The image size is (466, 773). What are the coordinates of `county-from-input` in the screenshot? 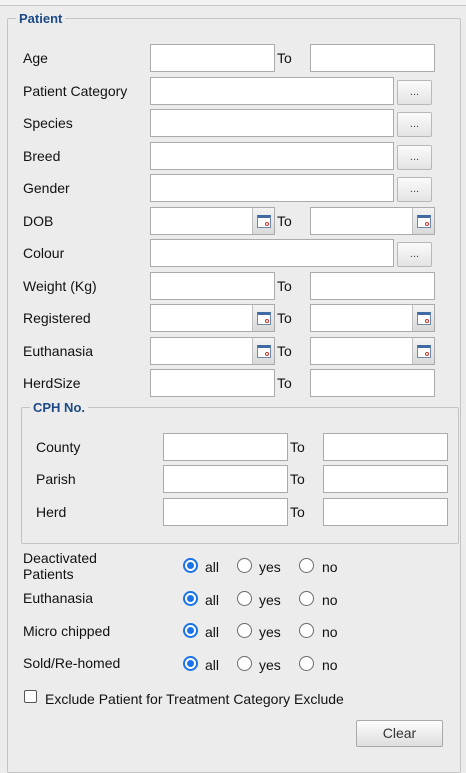 It's located at (225, 447).